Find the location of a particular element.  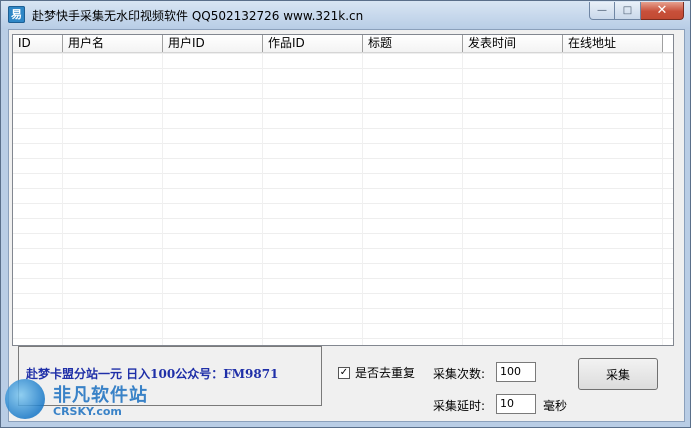

collect-delay-input: 10 is located at coordinates (516, 404).